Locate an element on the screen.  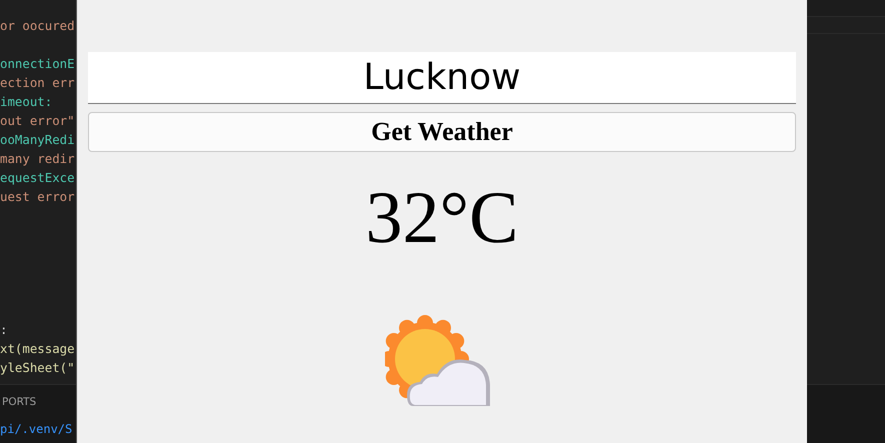
code-line: uest error is located at coordinates (37, 196).